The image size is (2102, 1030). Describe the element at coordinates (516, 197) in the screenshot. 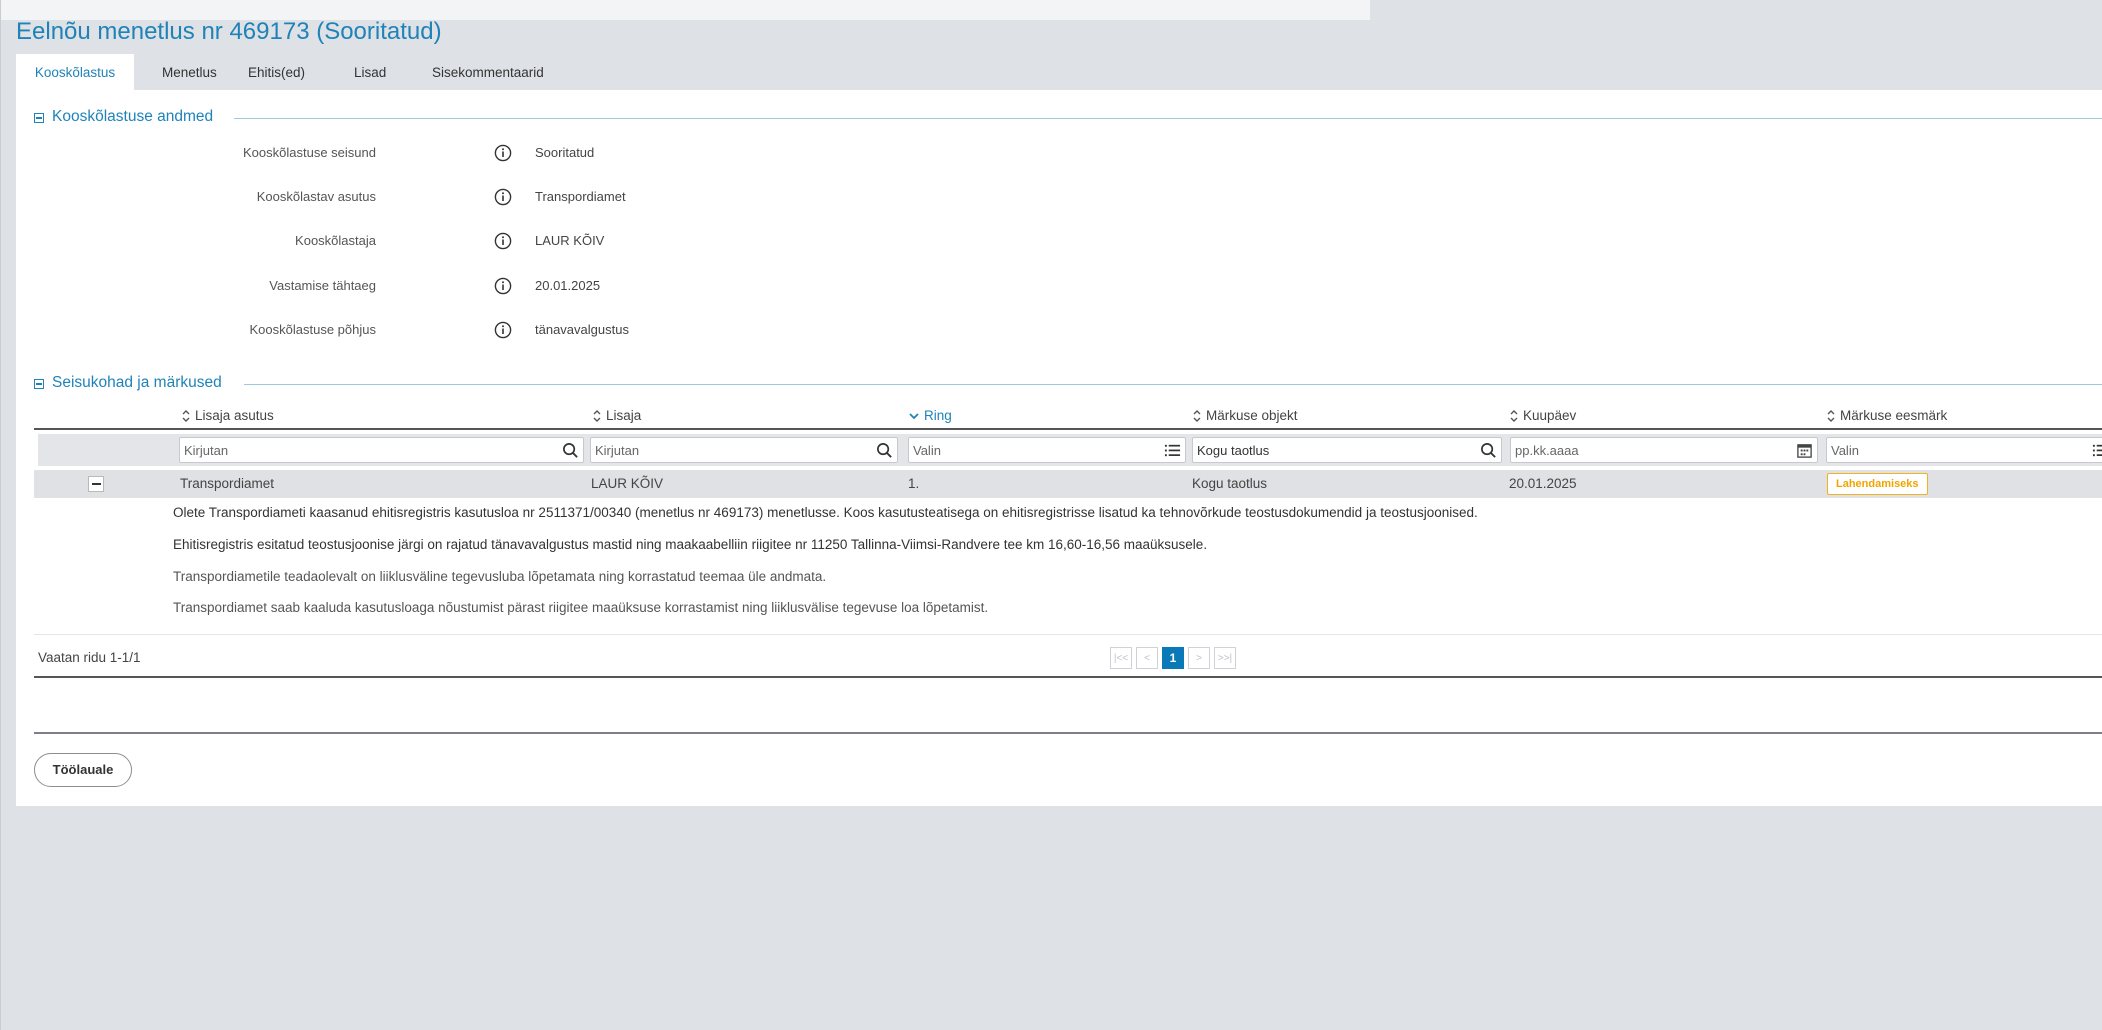

I see `field-asutus: Kooskõlastav asutus Transpordiamet` at that location.